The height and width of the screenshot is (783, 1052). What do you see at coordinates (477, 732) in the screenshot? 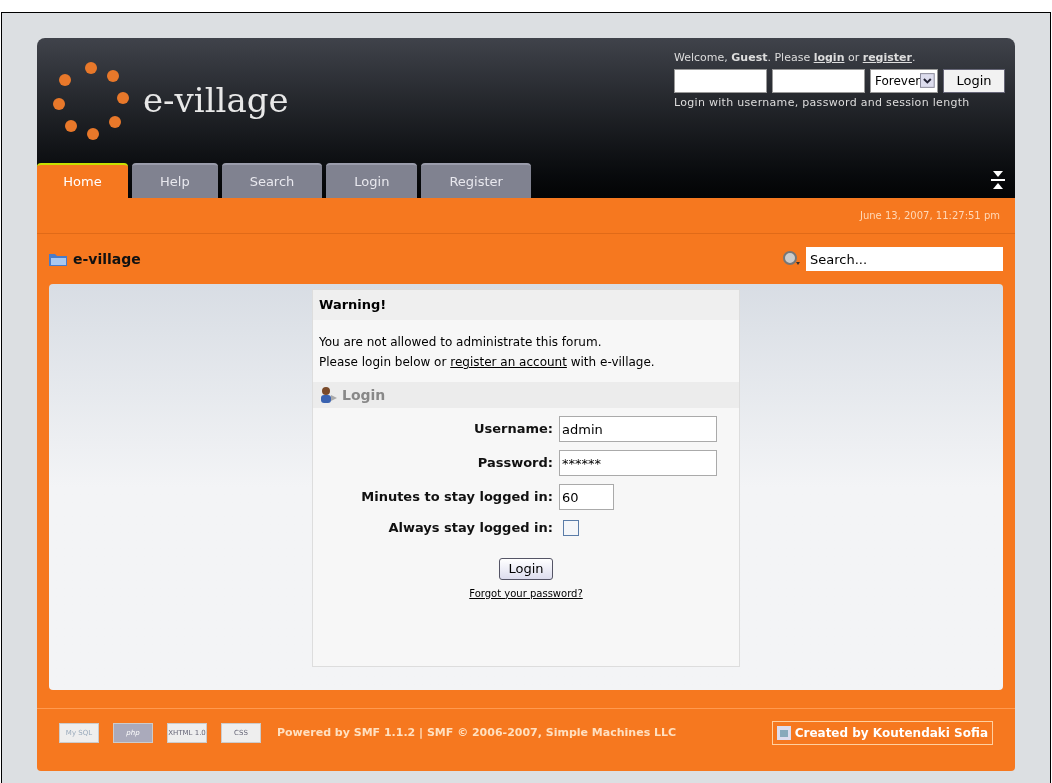
I see `powered-by-text: Powered by SMF 1.1.2 | SMF © 2006-2007, Simple Machines LLC` at bounding box center [477, 732].